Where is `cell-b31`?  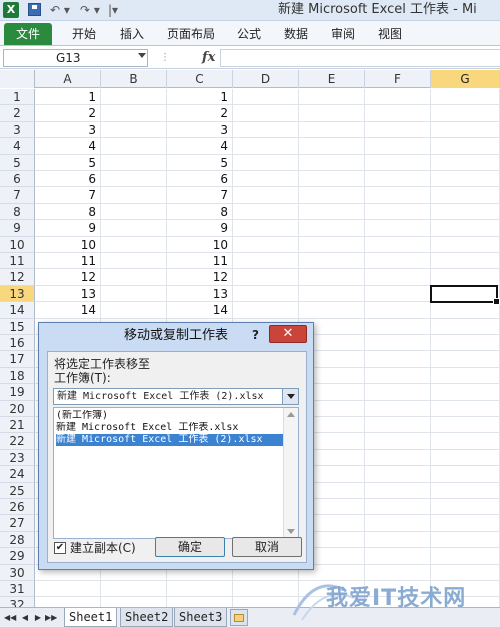
cell-b31 is located at coordinates (134, 589).